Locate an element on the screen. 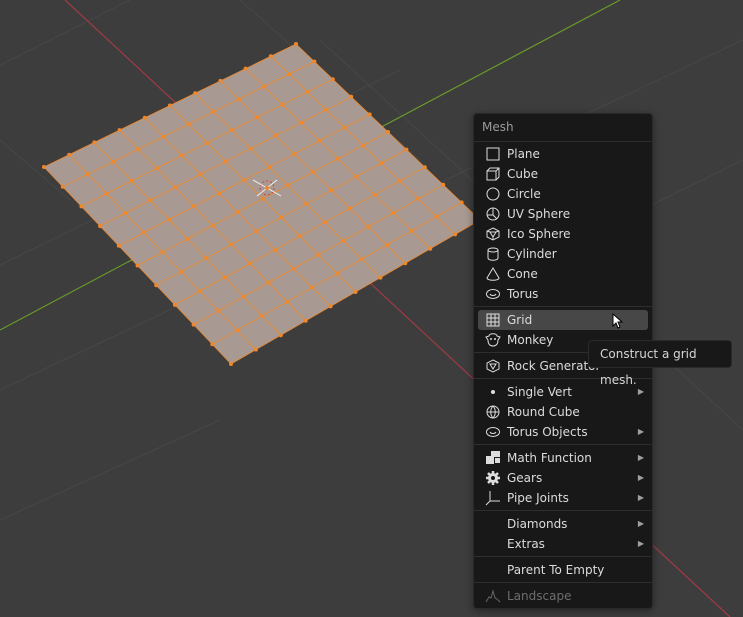 The height and width of the screenshot is (617, 743). cube-icon is located at coordinates (493, 174).